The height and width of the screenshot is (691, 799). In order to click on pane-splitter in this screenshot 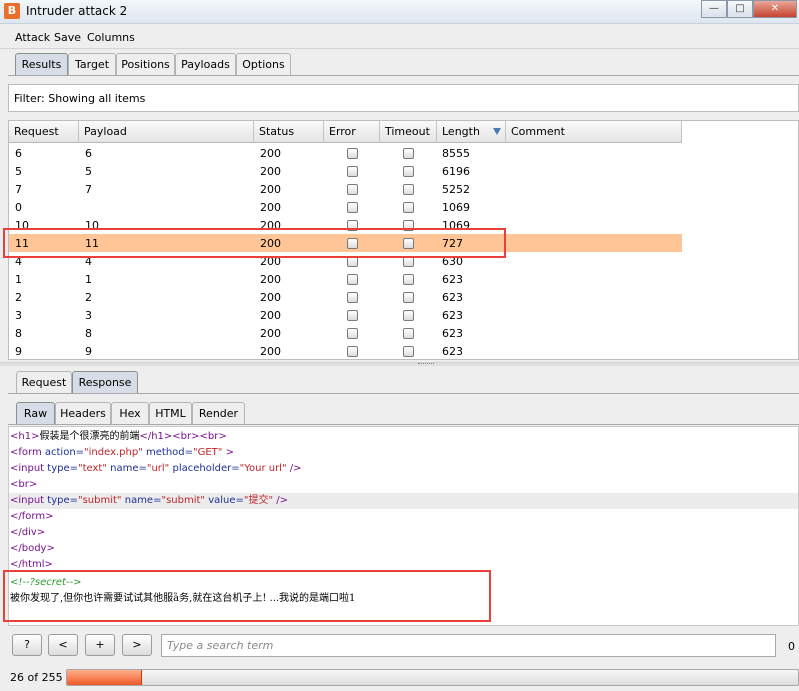, I will do `click(399, 364)`.